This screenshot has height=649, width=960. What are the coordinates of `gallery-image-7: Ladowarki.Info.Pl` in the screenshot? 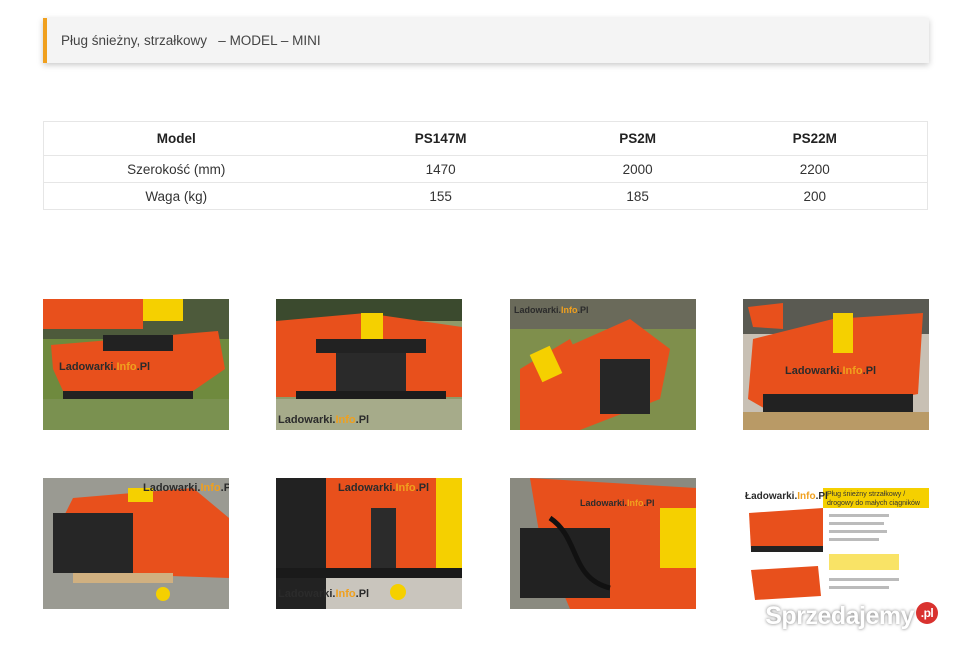 It's located at (603, 543).